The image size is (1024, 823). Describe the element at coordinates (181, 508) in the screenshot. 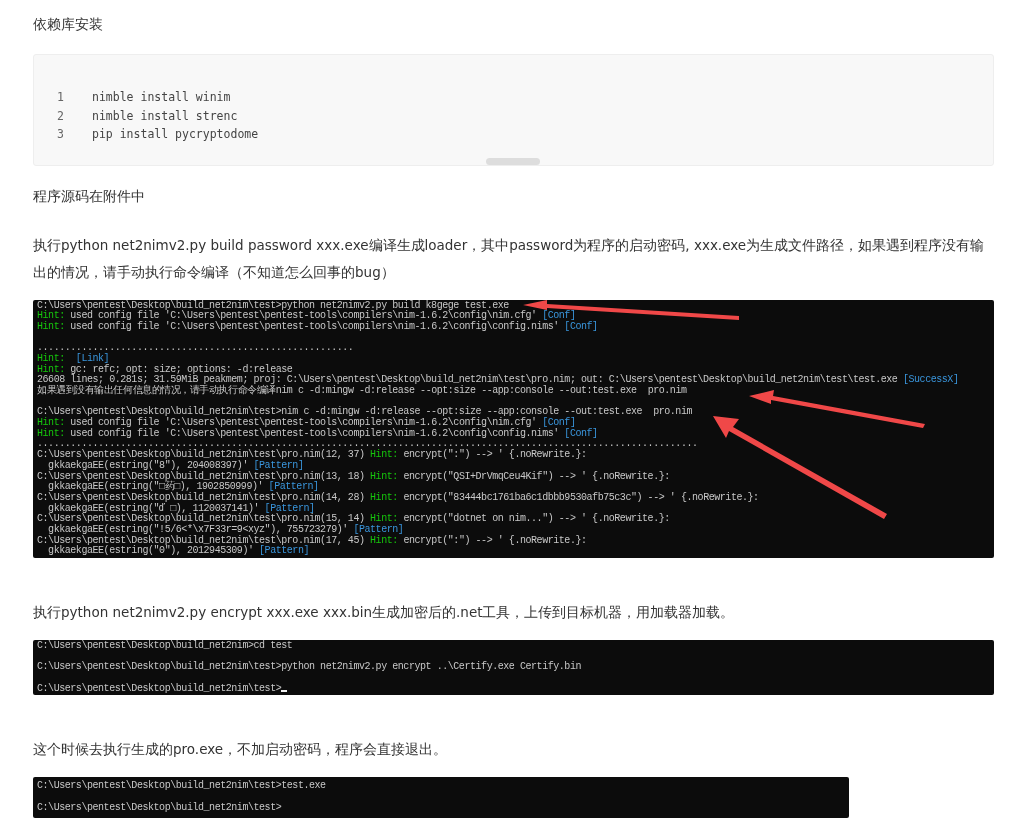

I see `terminal-line: gkkaekgaEE(estring("ď □), 1120037141)' [Pattern]` at that location.